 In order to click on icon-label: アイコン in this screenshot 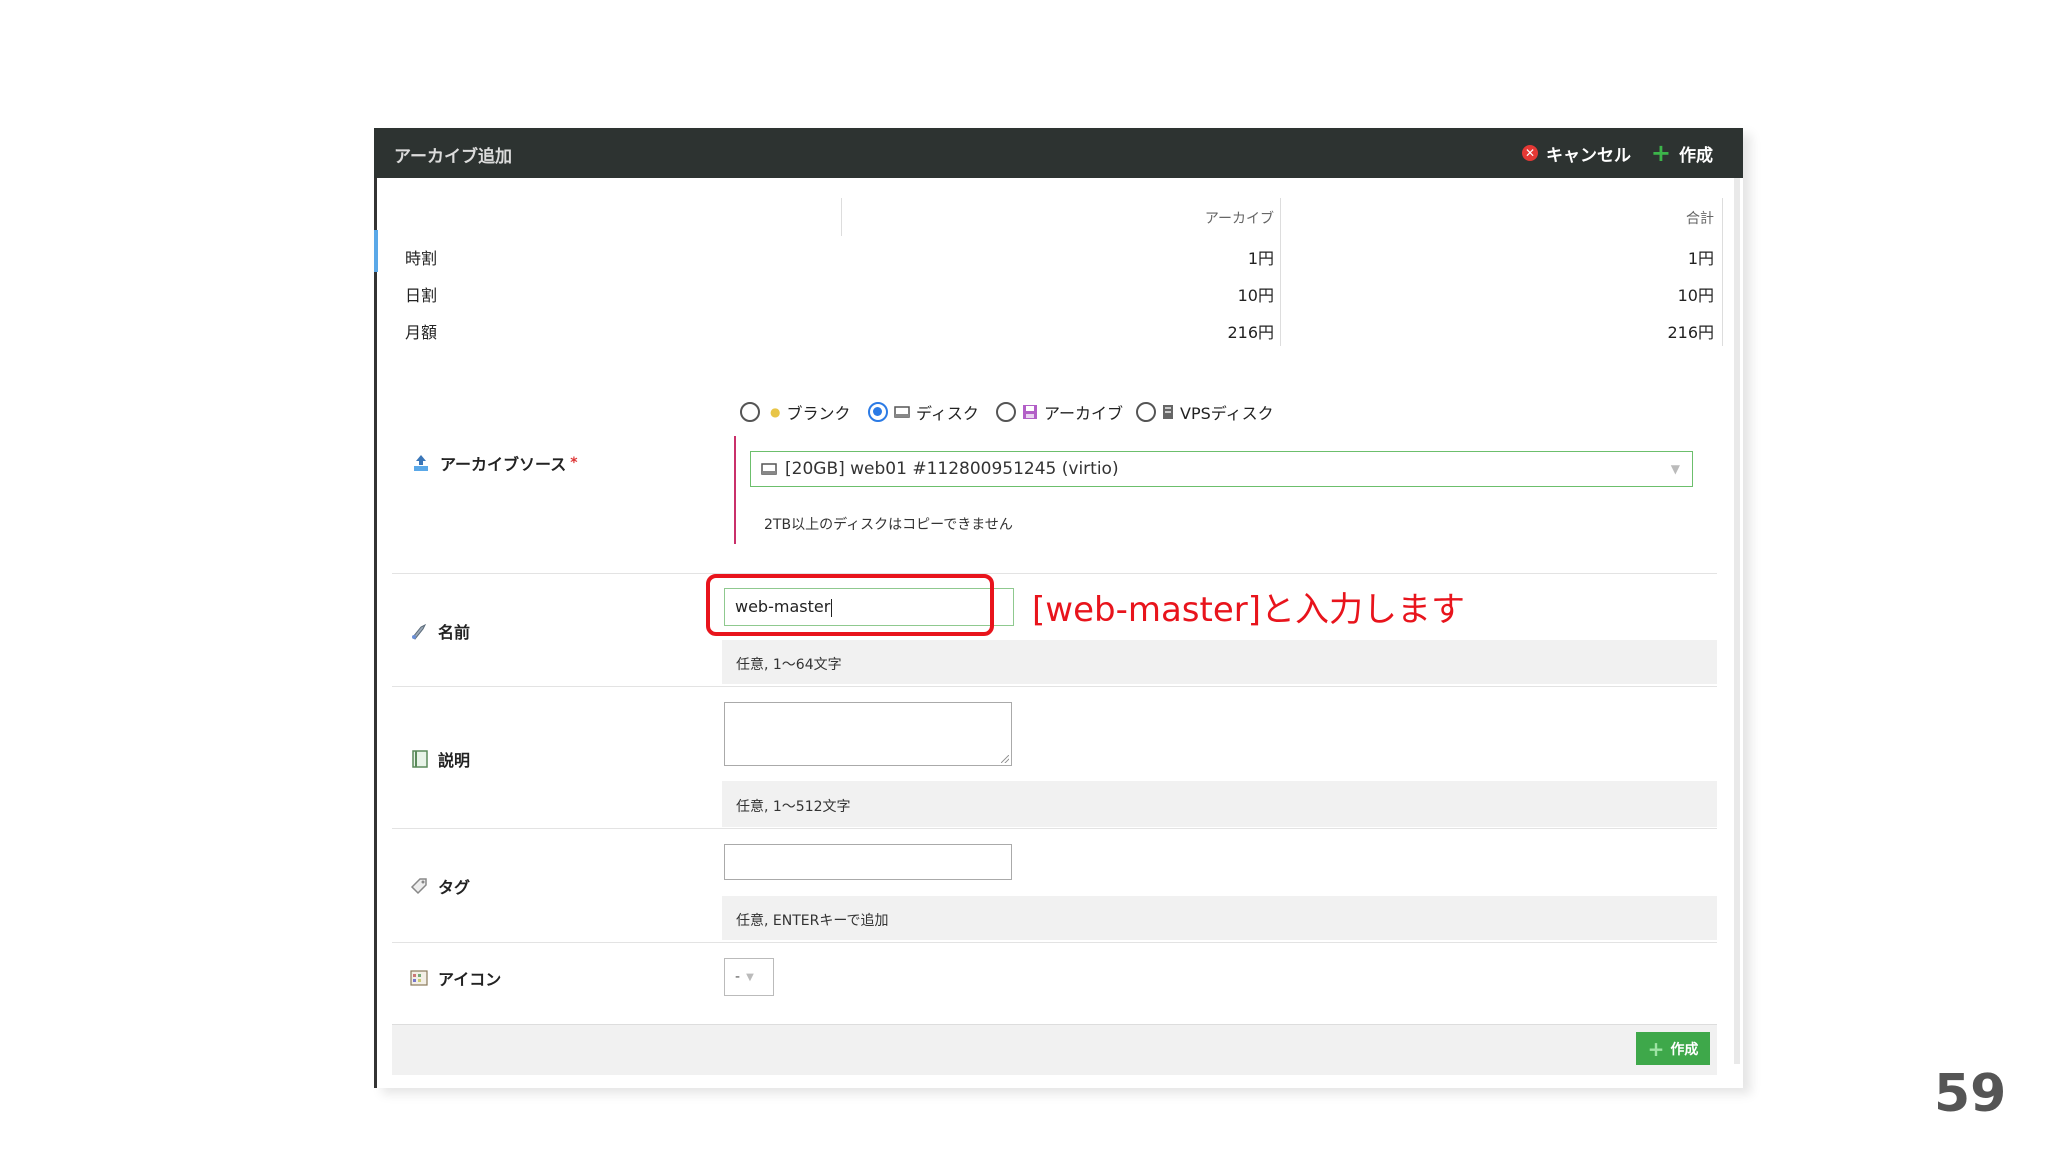, I will do `click(455, 978)`.